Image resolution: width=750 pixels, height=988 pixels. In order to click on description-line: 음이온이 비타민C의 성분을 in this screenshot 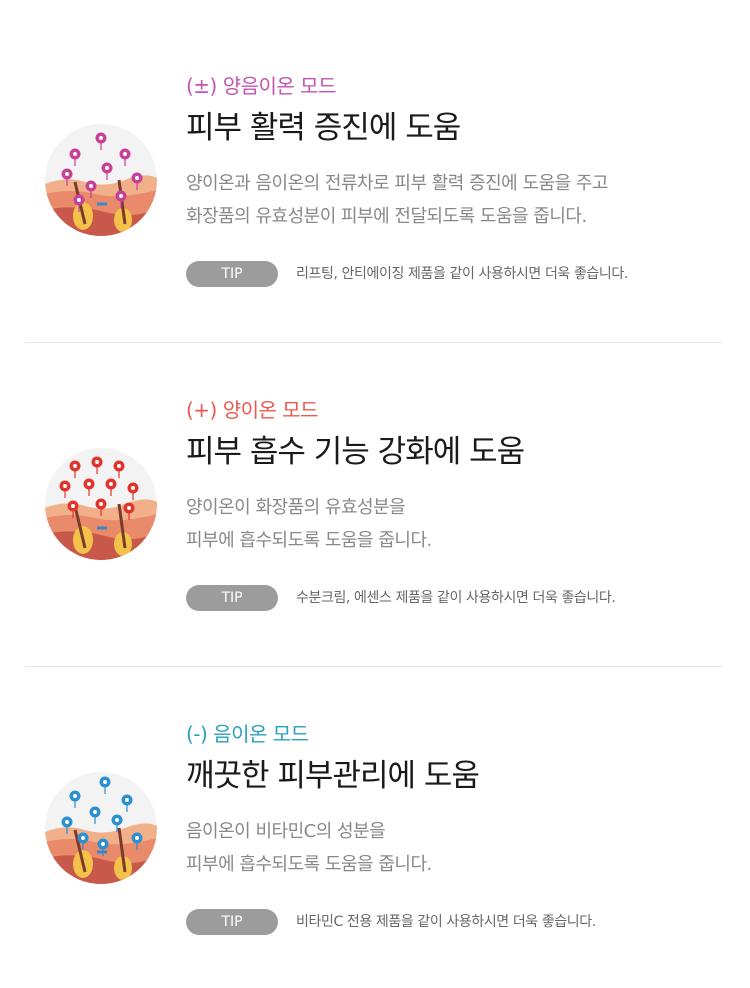, I will do `click(286, 831)`.